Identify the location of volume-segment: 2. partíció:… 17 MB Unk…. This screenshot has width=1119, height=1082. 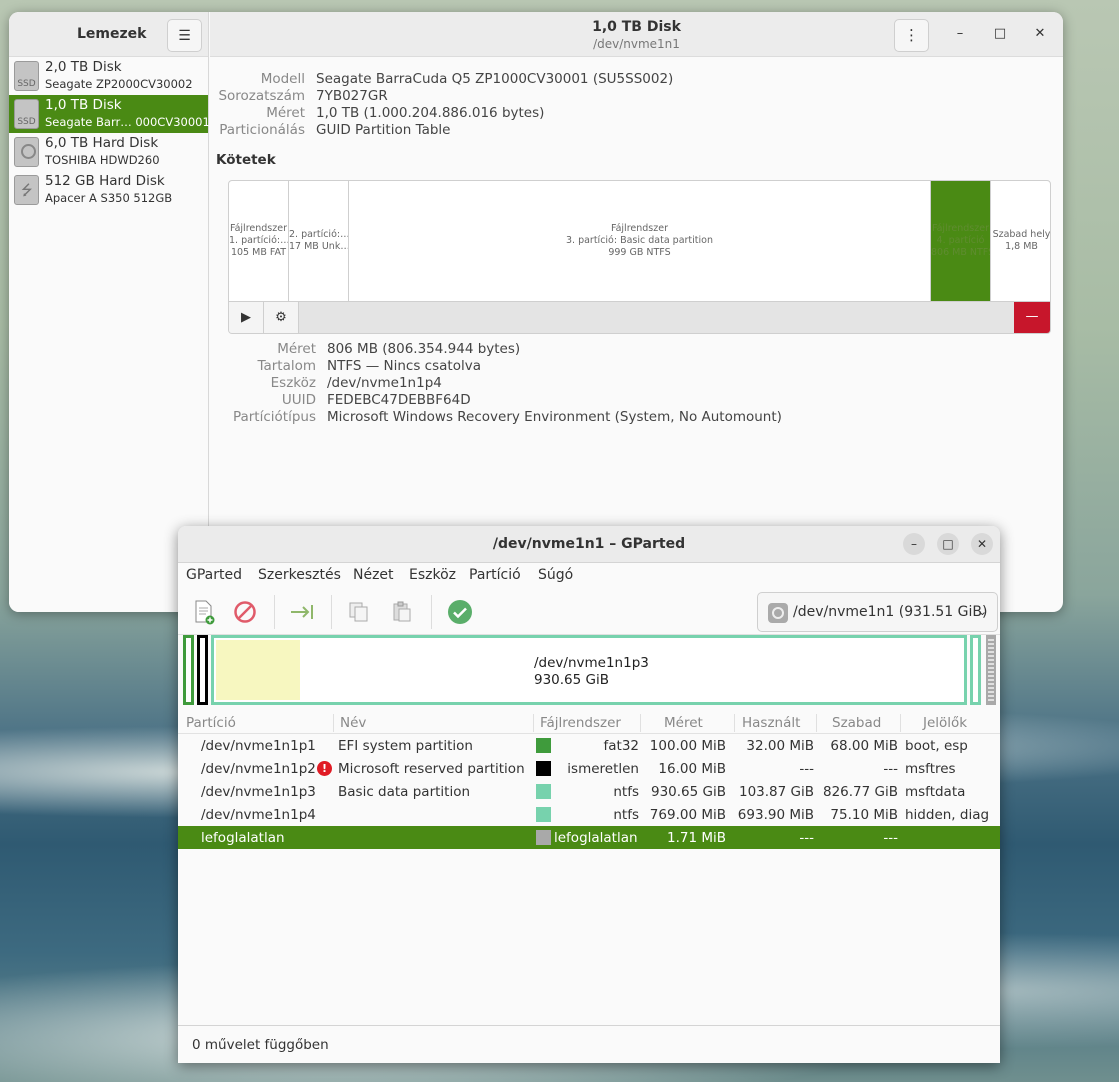
(319, 241).